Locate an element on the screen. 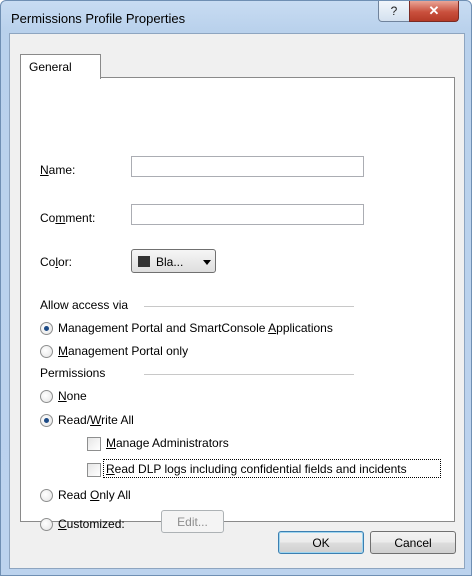 The height and width of the screenshot is (576, 472). name-label: Name: is located at coordinates (58, 170).